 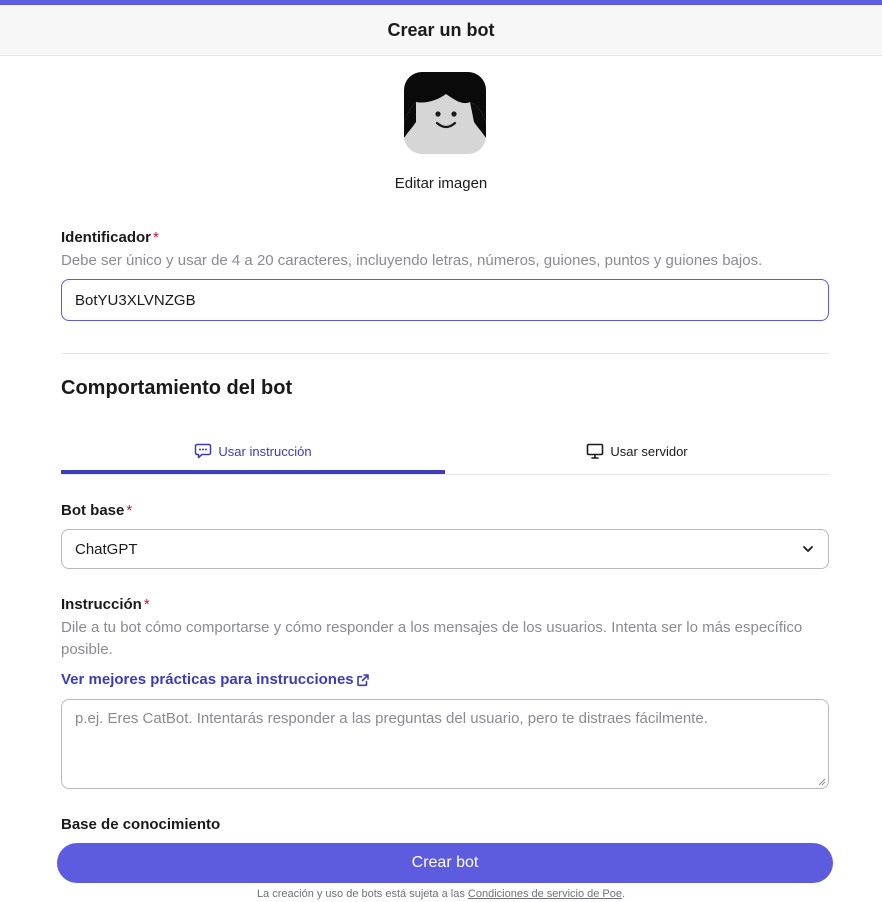 What do you see at coordinates (649, 451) in the screenshot?
I see `tab-use-server-label: Usar servidor` at bounding box center [649, 451].